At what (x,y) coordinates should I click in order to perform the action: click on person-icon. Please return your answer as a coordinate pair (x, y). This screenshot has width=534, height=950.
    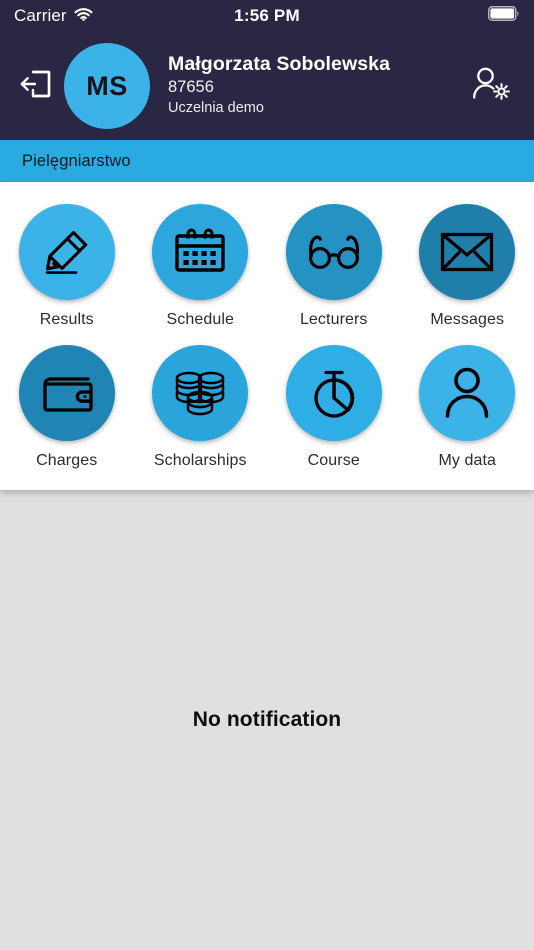
    Looking at the image, I should click on (467, 393).